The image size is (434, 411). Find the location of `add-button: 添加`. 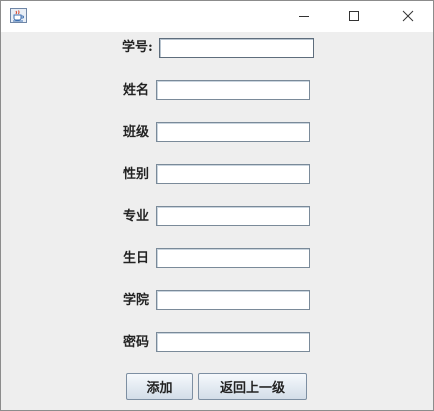

add-button: 添加 is located at coordinates (159, 386).